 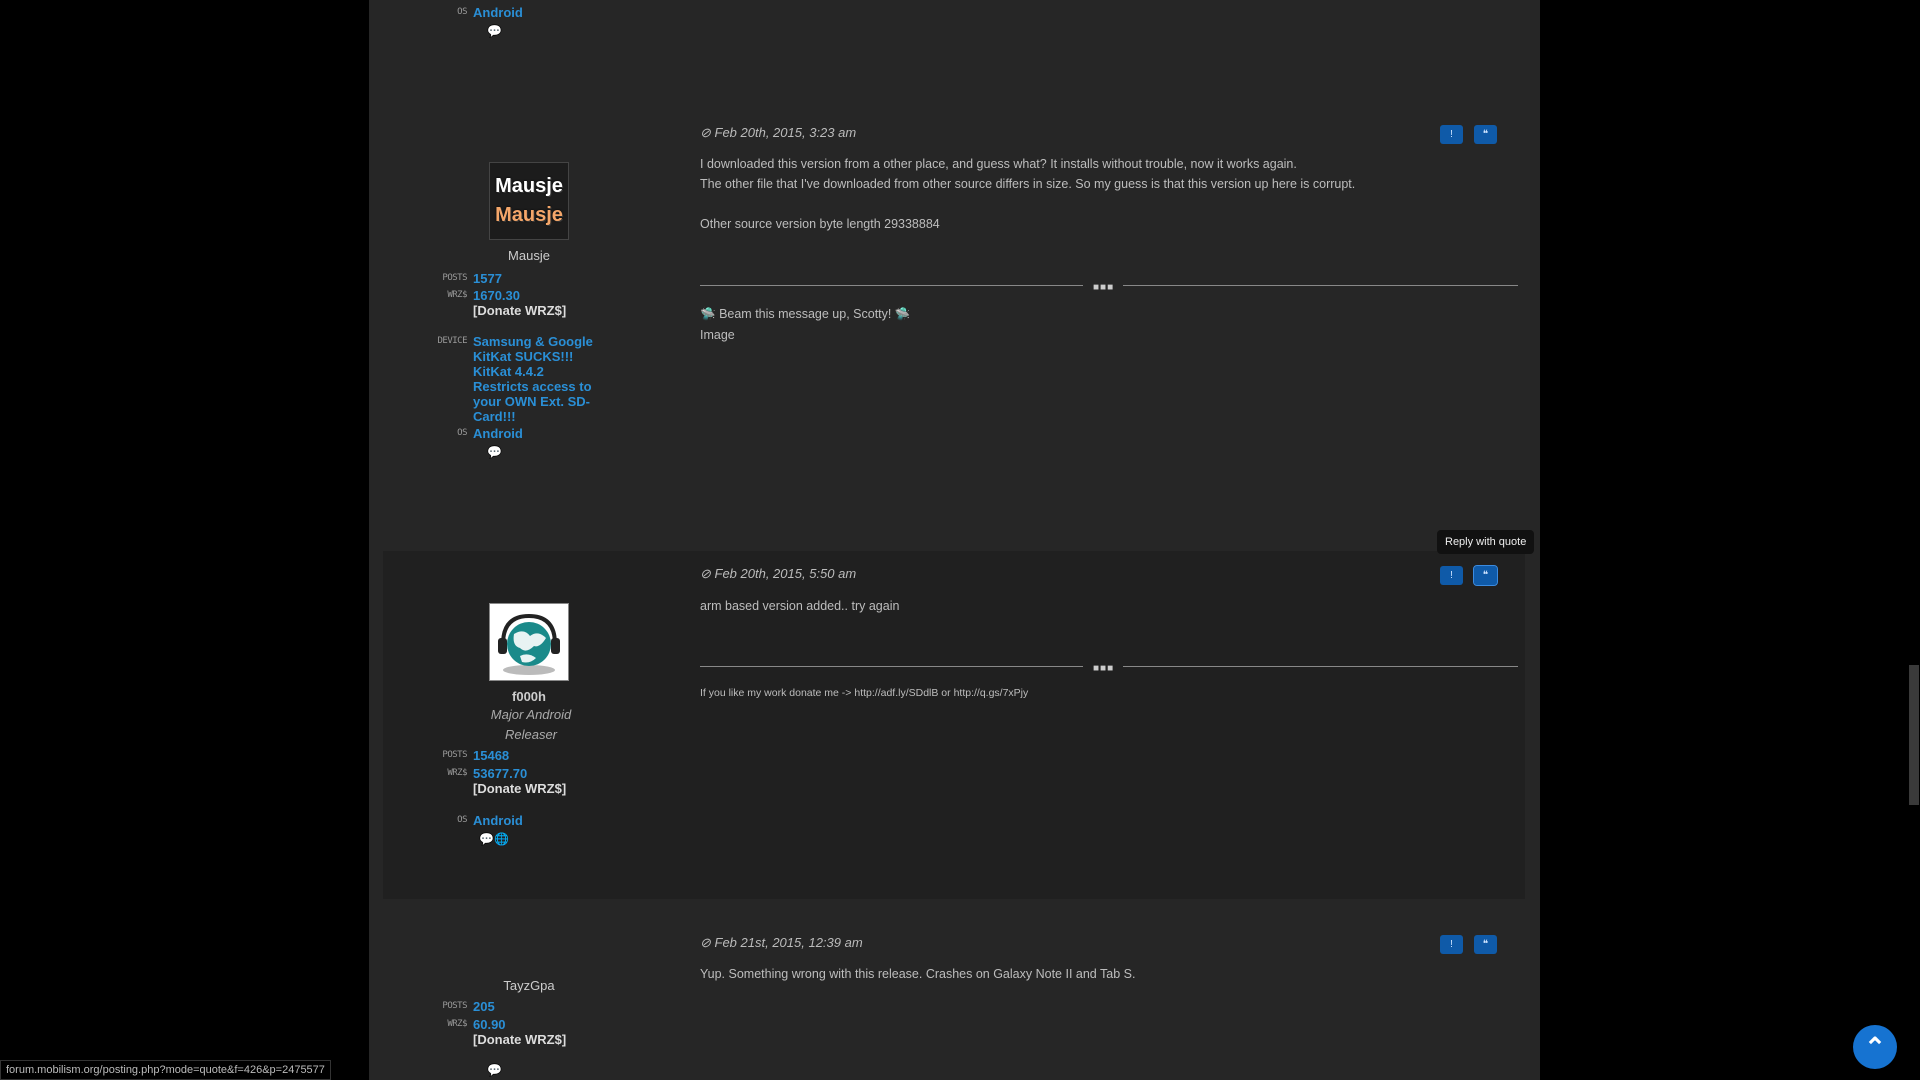 What do you see at coordinates (535, 755) in the screenshot?
I see `posts-count-link: 15468` at bounding box center [535, 755].